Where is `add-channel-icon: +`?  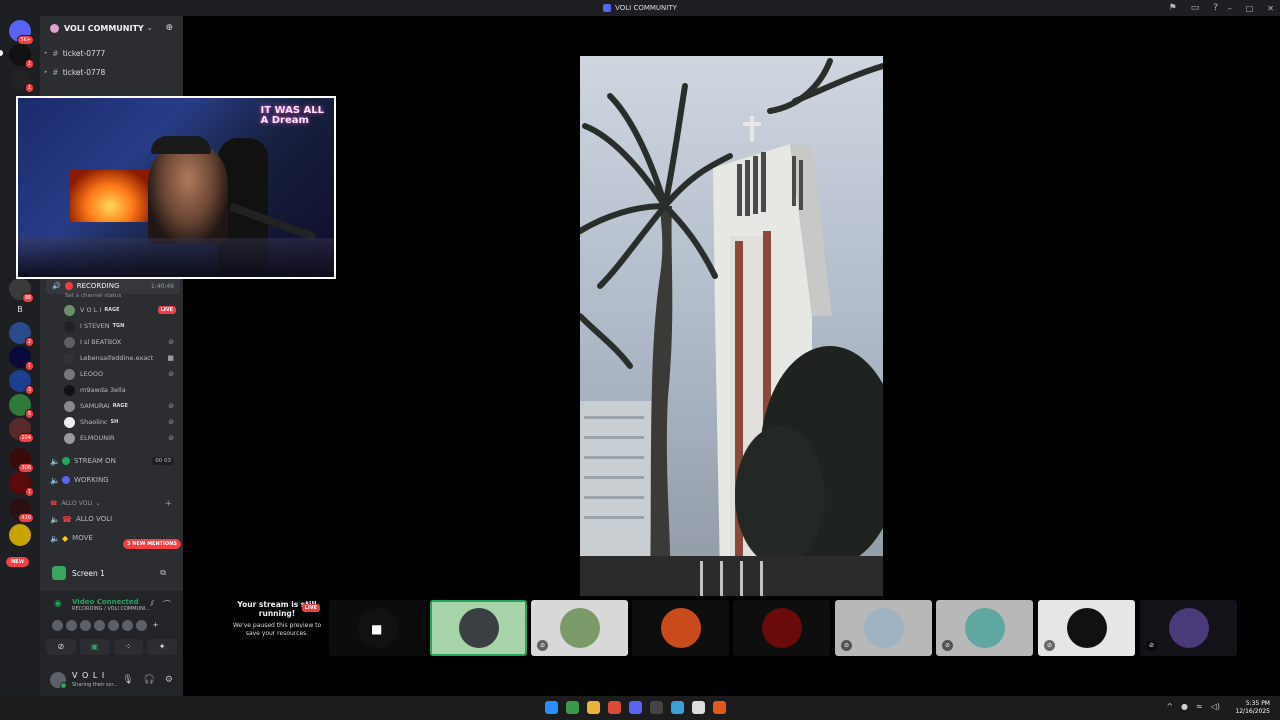
add-channel-icon: + is located at coordinates (168, 504).